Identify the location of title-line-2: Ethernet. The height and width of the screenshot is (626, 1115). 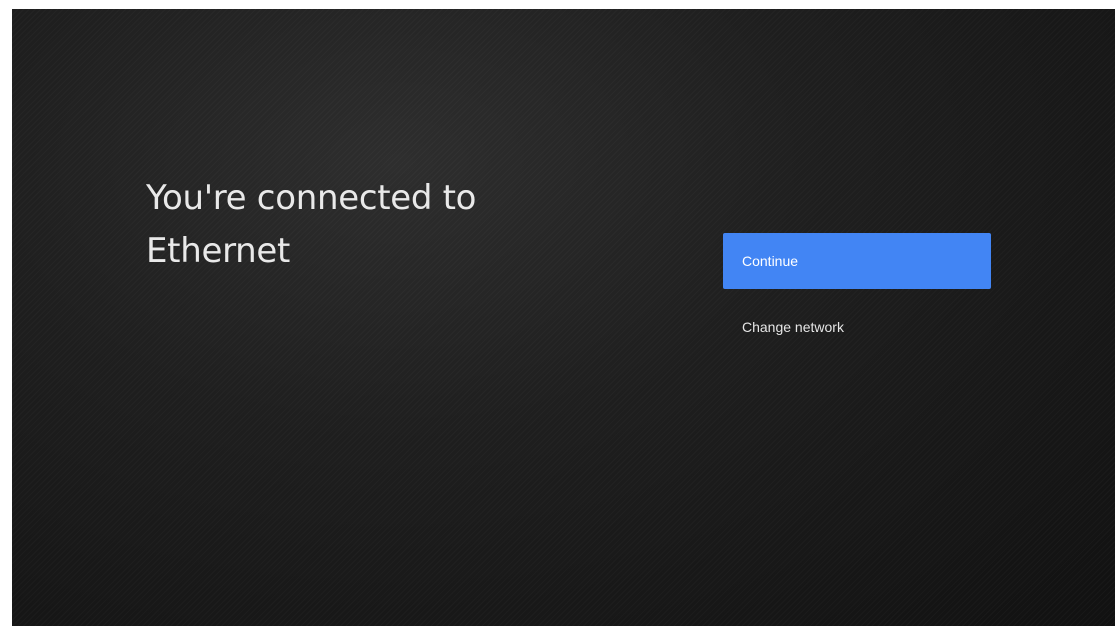
(218, 251).